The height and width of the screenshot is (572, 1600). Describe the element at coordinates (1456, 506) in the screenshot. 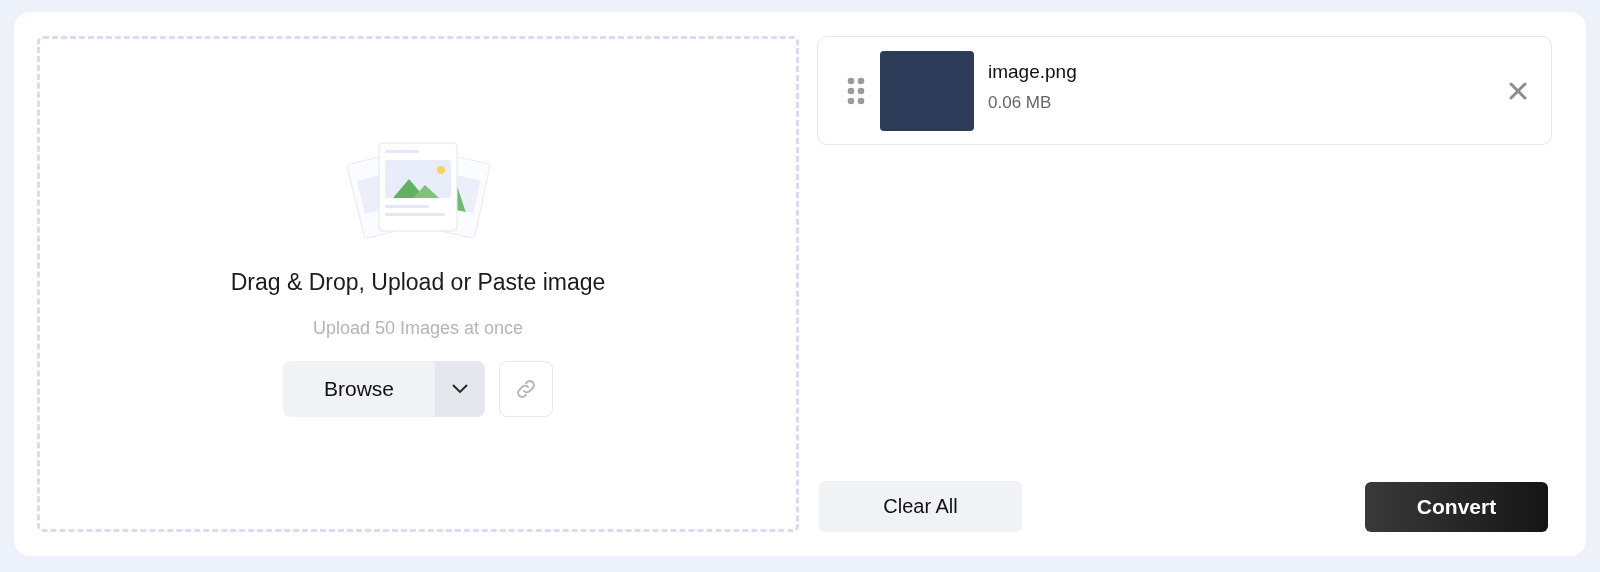

I see `convert-button: Convert` at that location.